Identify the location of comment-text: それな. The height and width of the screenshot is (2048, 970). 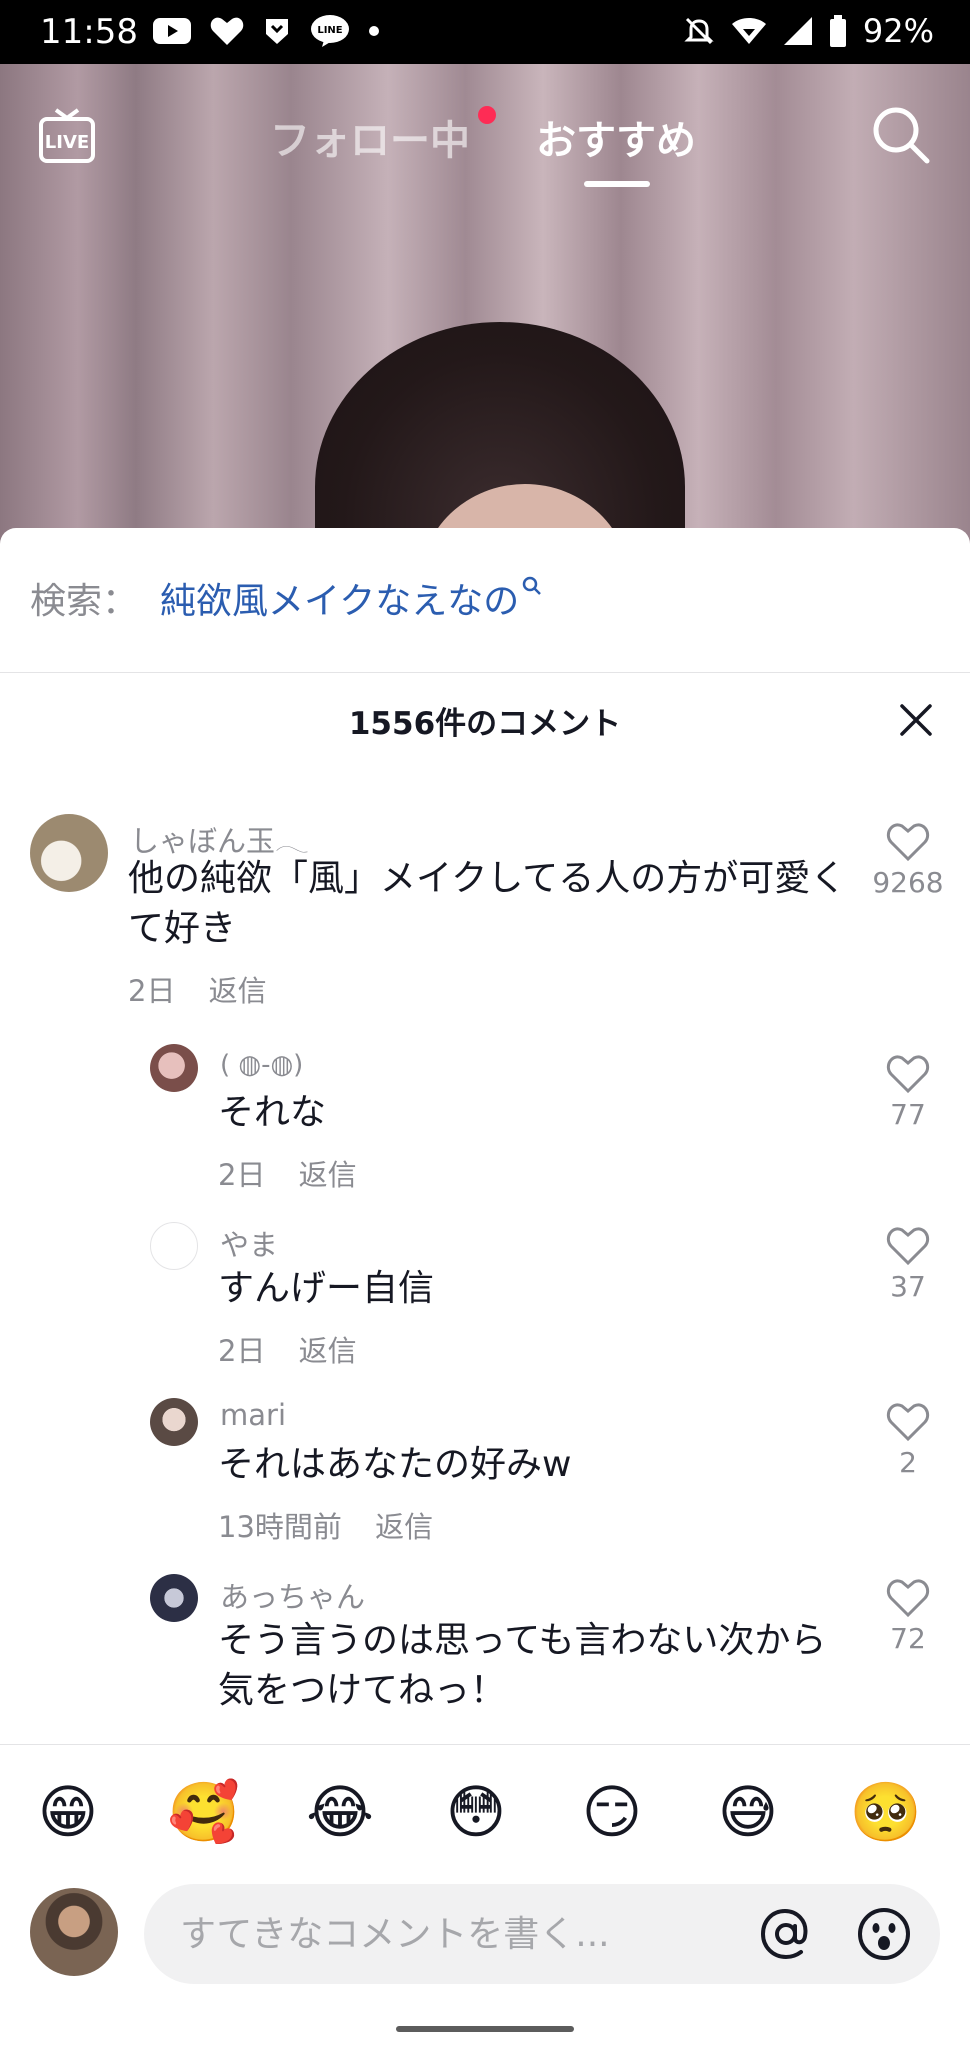
(272, 1112).